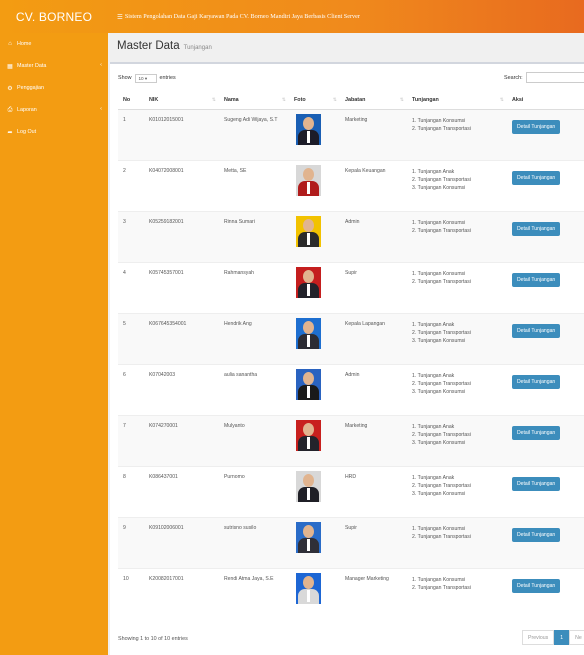  Describe the element at coordinates (54, 110) in the screenshot. I see `sidebar-item-laporan: ⎙ Laporan ‹` at that location.